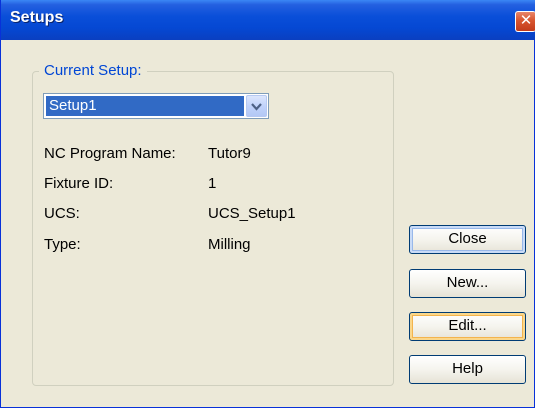  I want to click on setup-select-value: Setup1, so click(145, 106).